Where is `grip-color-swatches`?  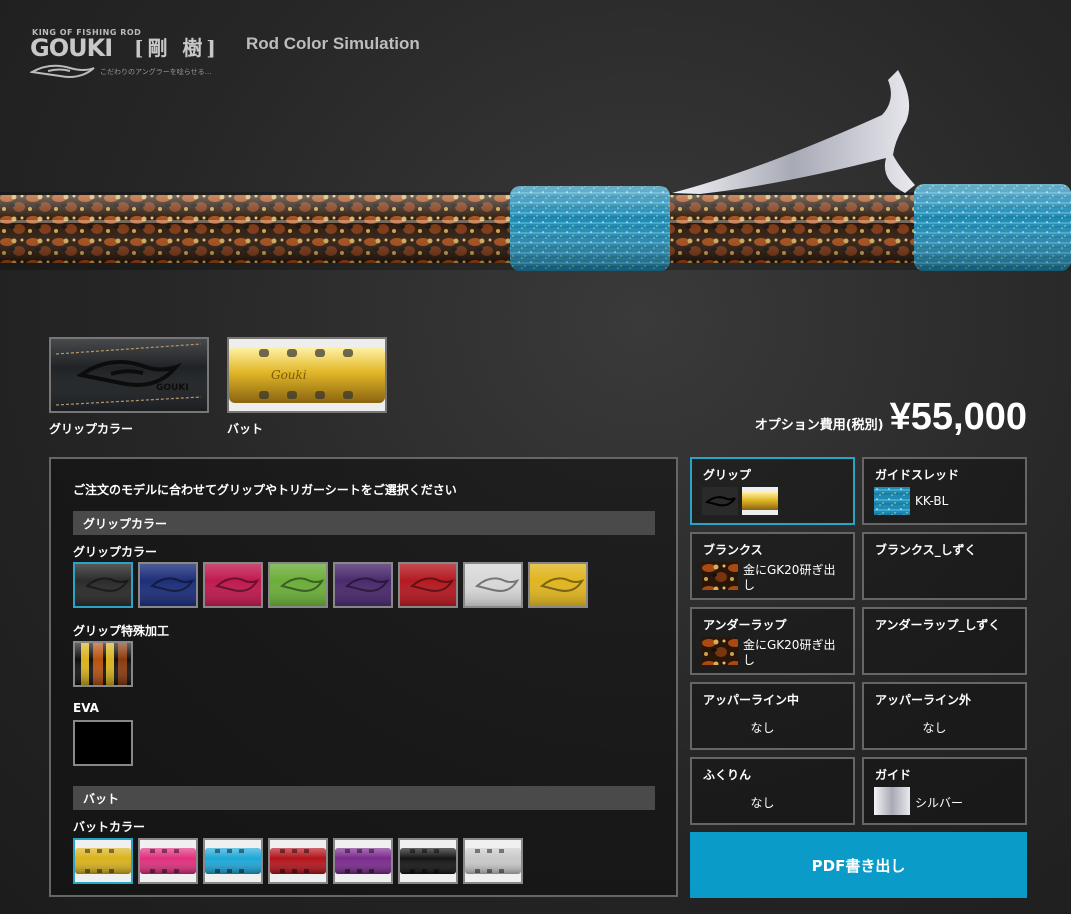 grip-color-swatches is located at coordinates (330, 585).